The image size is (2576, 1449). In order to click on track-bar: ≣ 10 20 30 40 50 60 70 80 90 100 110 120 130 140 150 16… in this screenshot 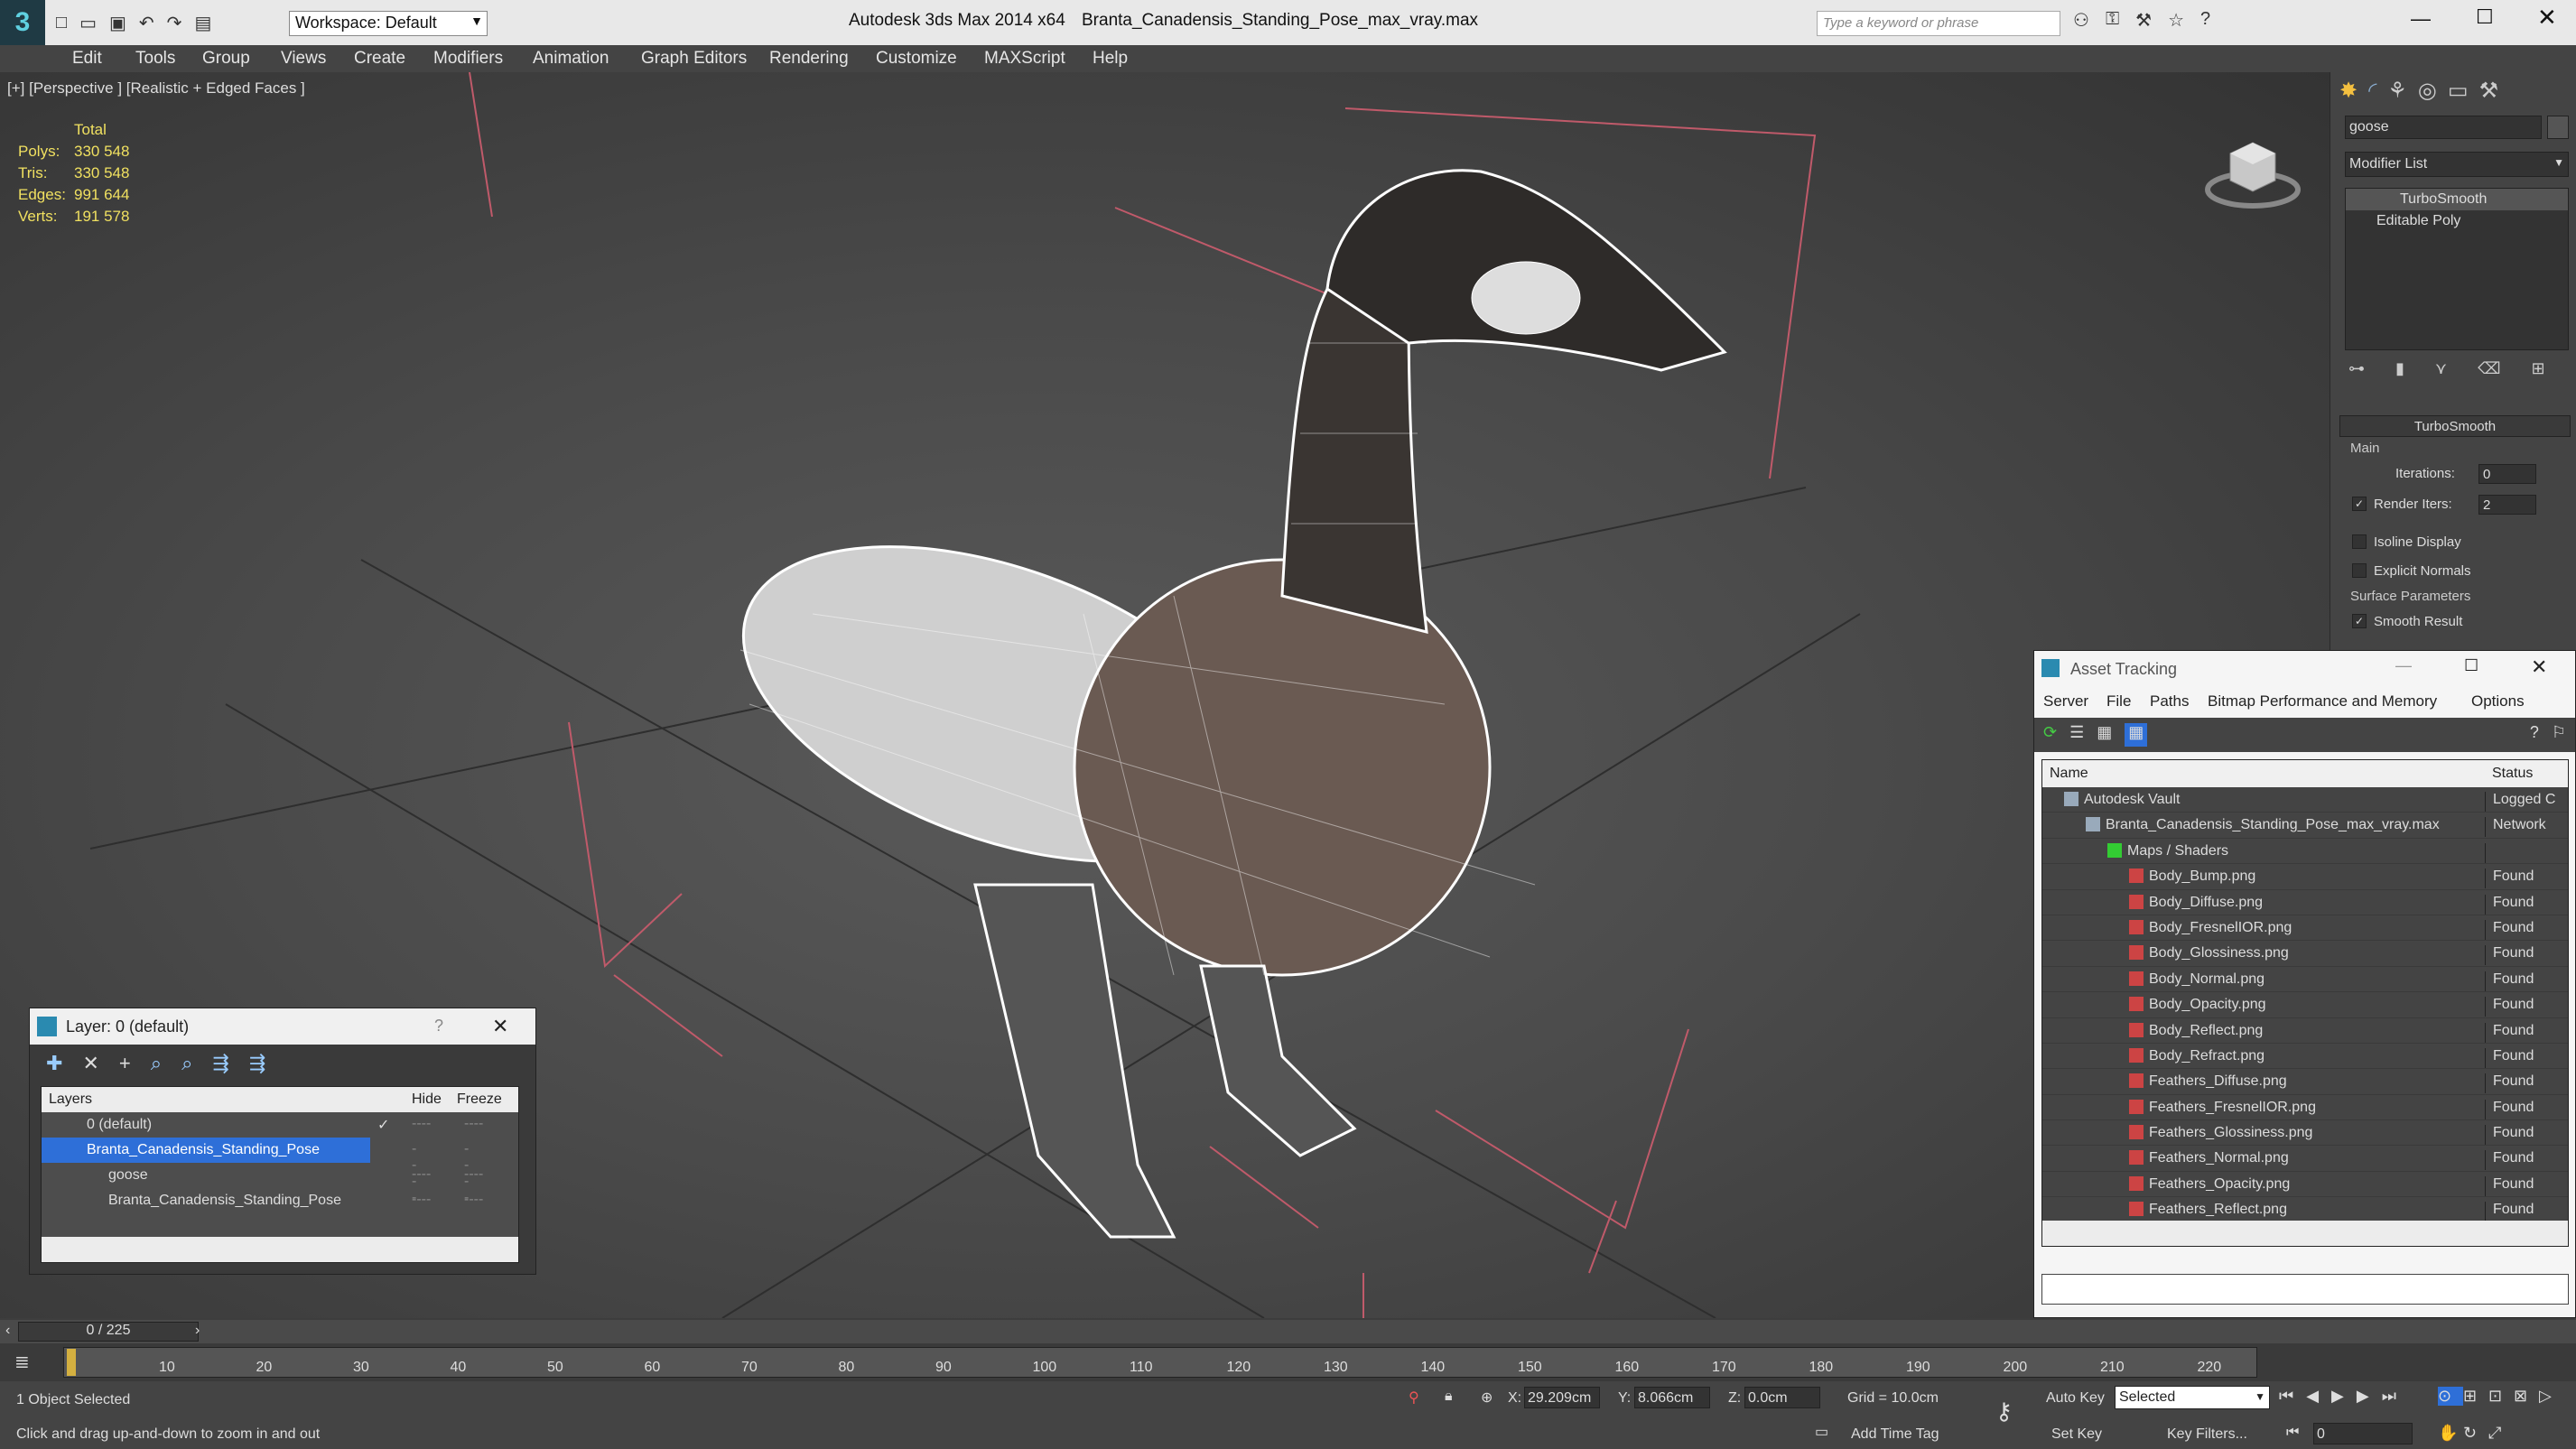, I will do `click(1288, 1362)`.